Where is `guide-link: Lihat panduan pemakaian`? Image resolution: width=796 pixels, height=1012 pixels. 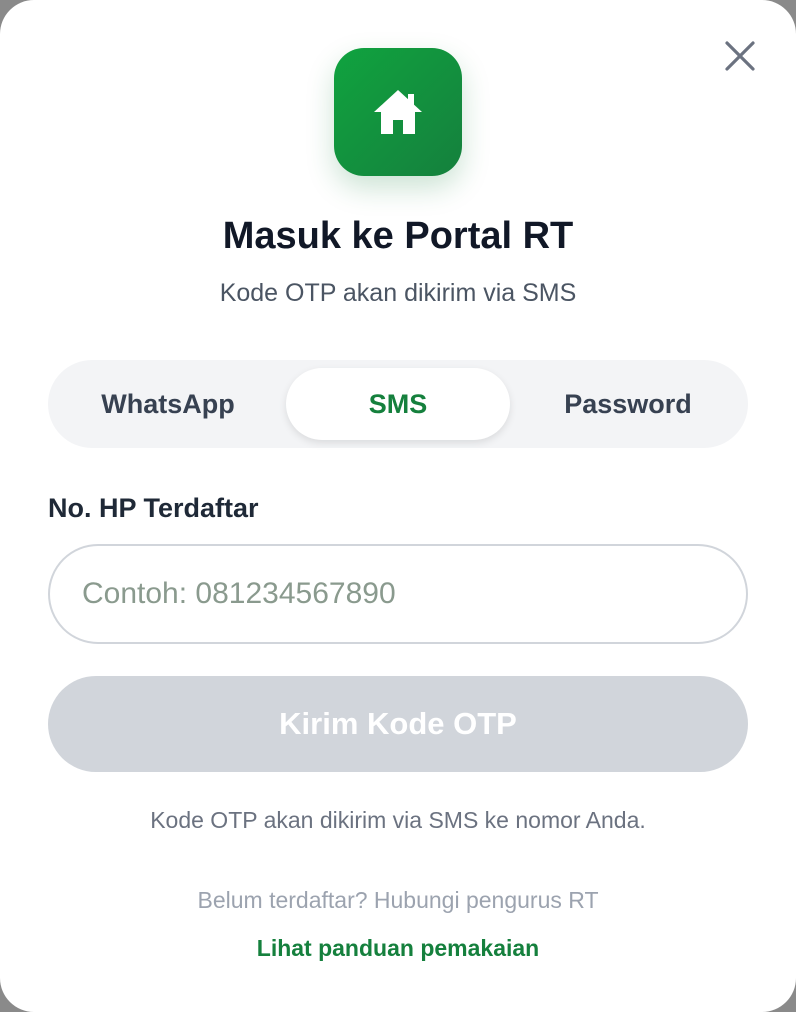
guide-link: Lihat panduan pemakaian is located at coordinates (398, 948).